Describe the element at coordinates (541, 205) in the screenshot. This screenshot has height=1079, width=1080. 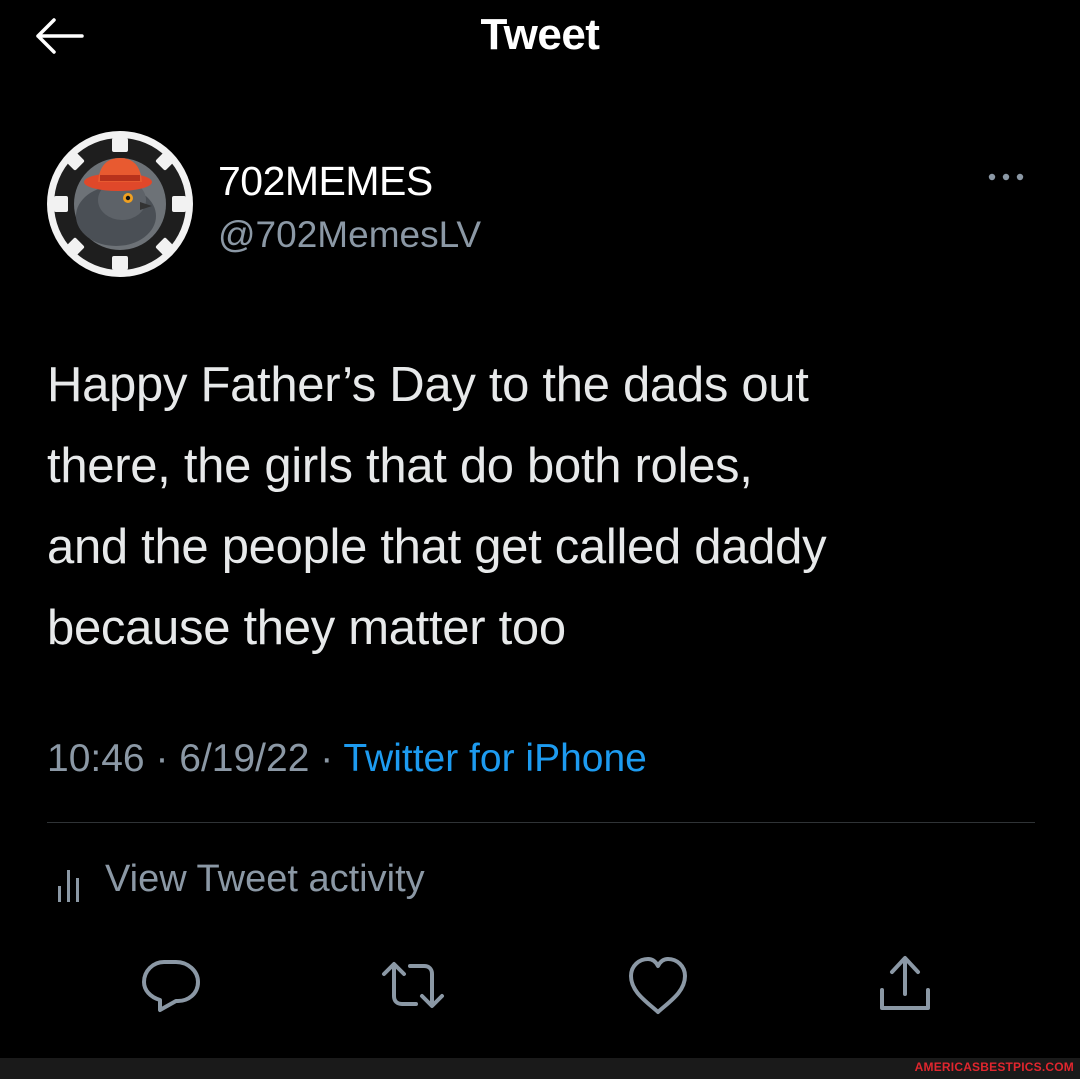
I see `tweet-author: 702MEMES @702MemesLV` at that location.